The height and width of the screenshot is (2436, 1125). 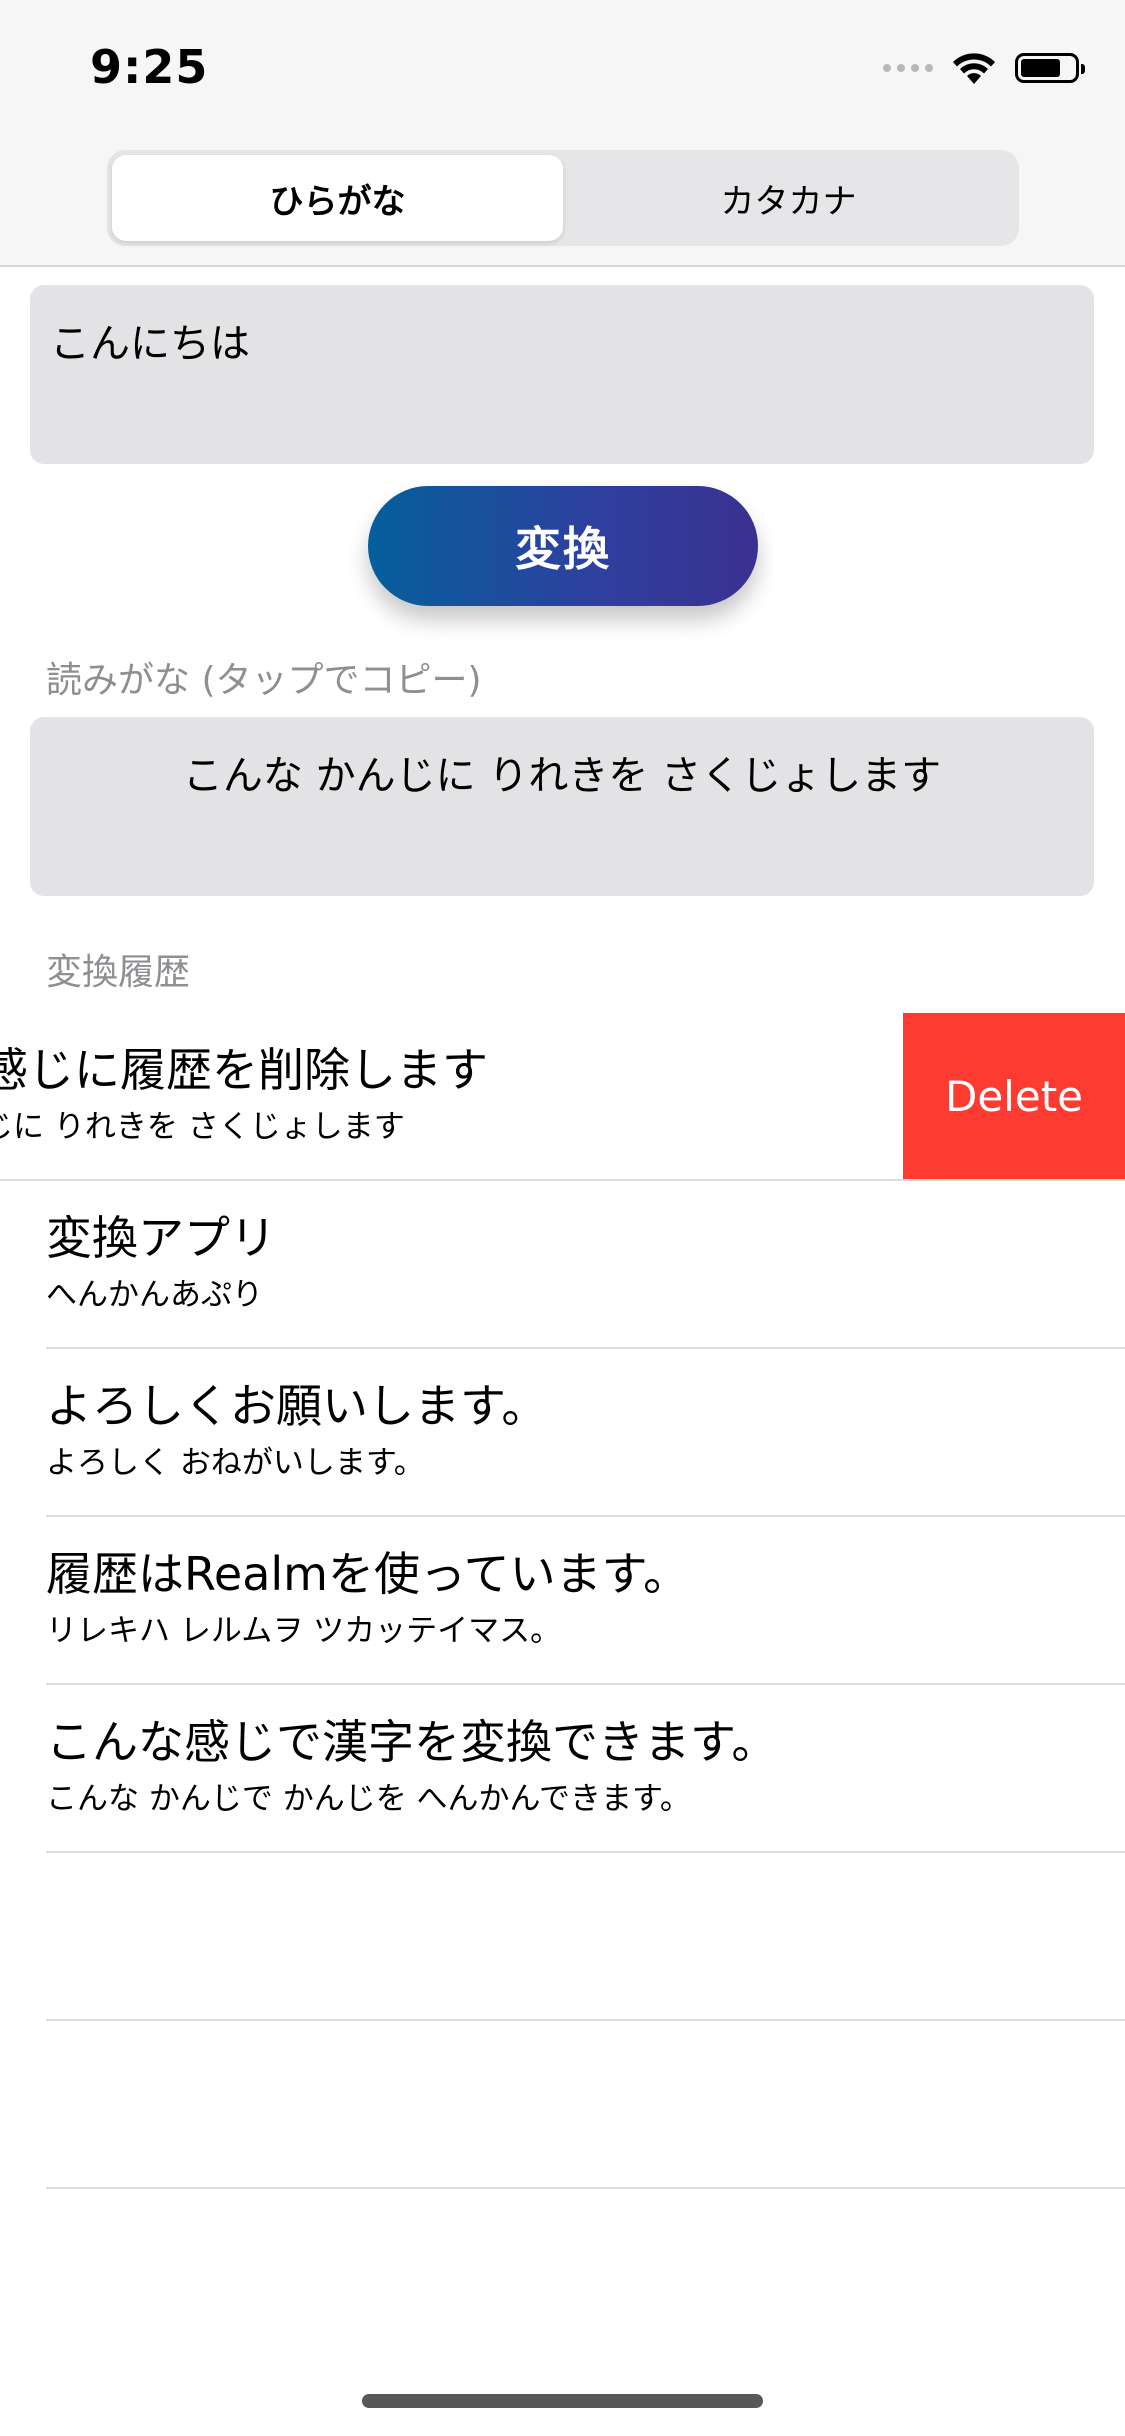 What do you see at coordinates (202, 1127) in the screenshot?
I see `history-reading: じに りれきを さくじょします` at bounding box center [202, 1127].